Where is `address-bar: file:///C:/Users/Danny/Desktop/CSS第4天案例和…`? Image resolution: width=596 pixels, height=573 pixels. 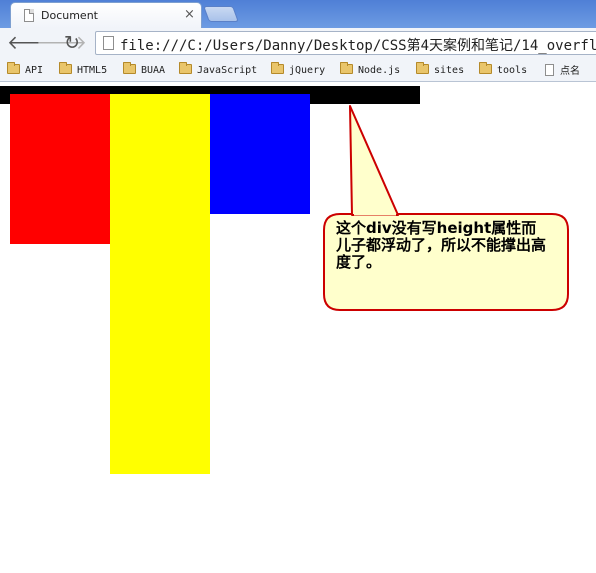
address-bar: file:///C:/Users/Danny/Desktop/CSS第4天案例和… is located at coordinates (345, 43).